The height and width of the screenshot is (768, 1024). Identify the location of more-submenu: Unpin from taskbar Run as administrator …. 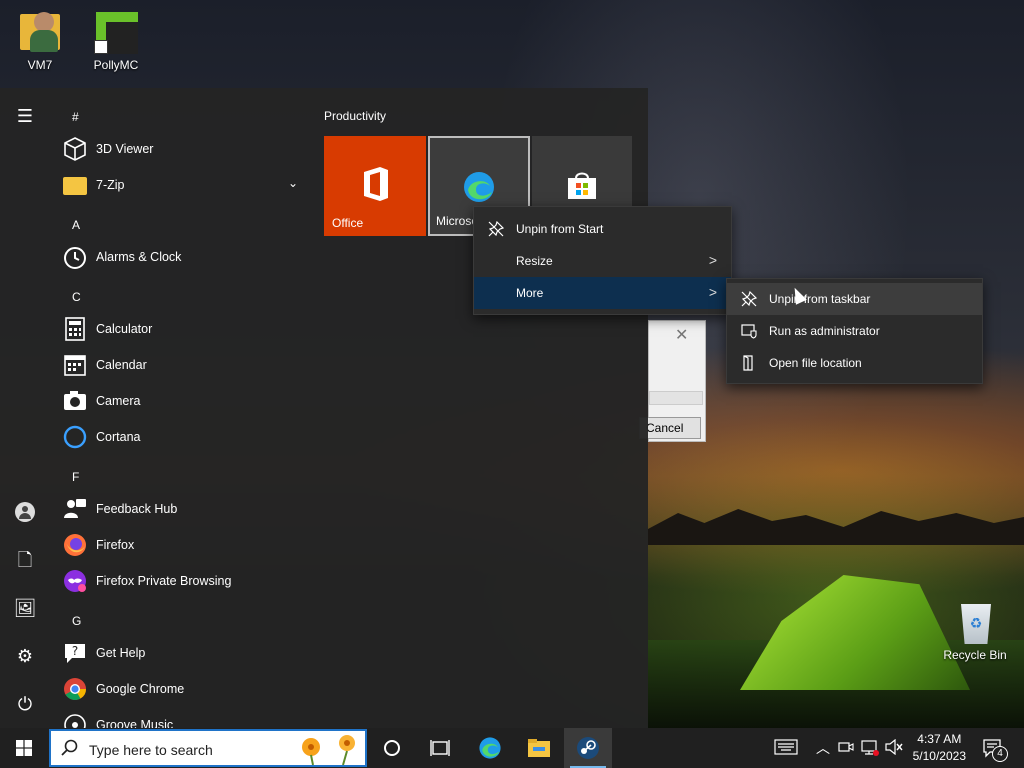
(854, 331).